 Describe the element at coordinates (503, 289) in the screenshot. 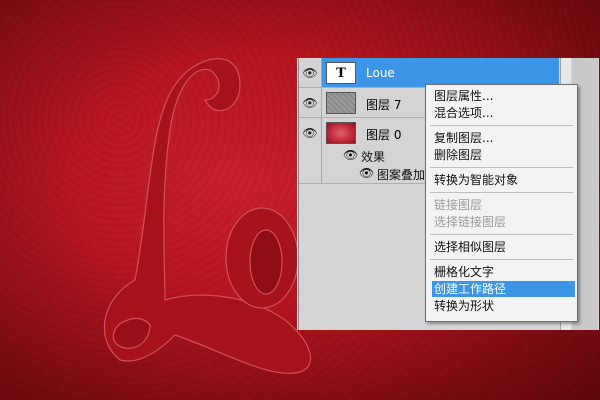

I see `menu-item-5-1: 创建工作路径` at that location.